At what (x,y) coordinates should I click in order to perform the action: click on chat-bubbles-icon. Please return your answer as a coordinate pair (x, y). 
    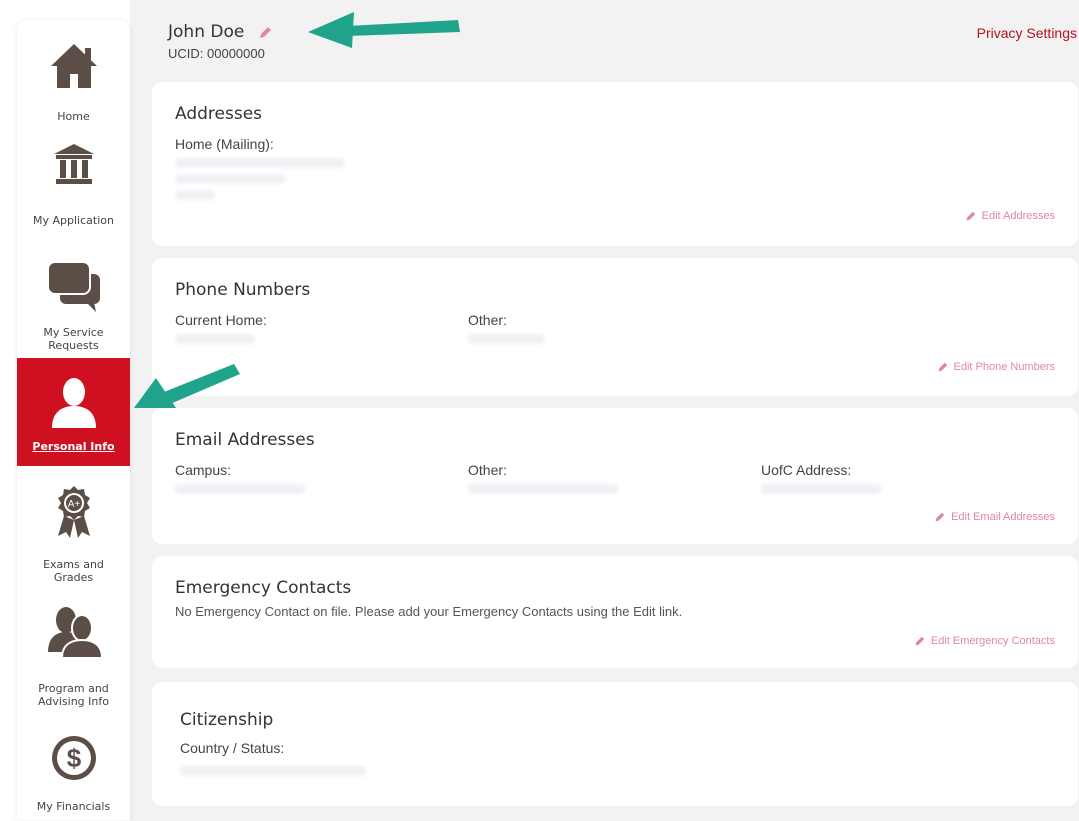
    Looking at the image, I should click on (73, 286).